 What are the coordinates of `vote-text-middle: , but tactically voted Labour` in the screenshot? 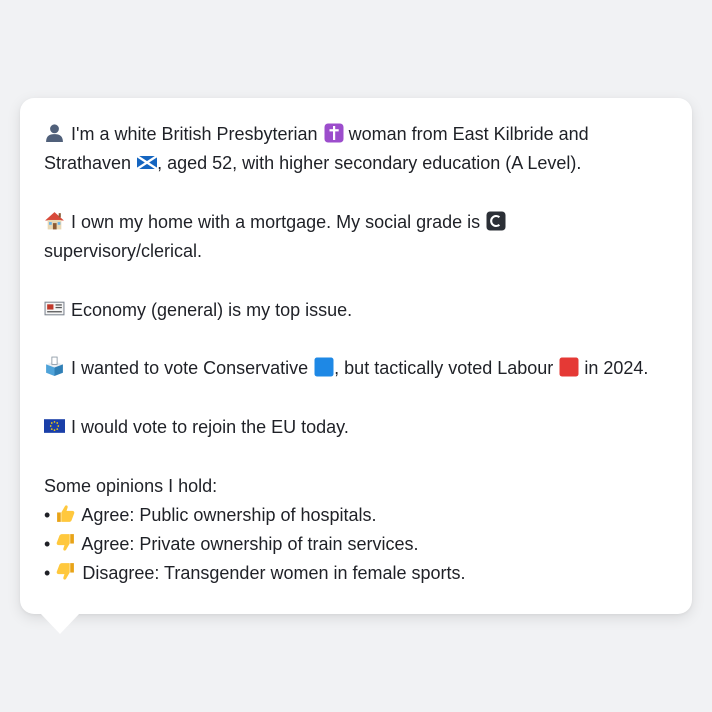 It's located at (444, 368).